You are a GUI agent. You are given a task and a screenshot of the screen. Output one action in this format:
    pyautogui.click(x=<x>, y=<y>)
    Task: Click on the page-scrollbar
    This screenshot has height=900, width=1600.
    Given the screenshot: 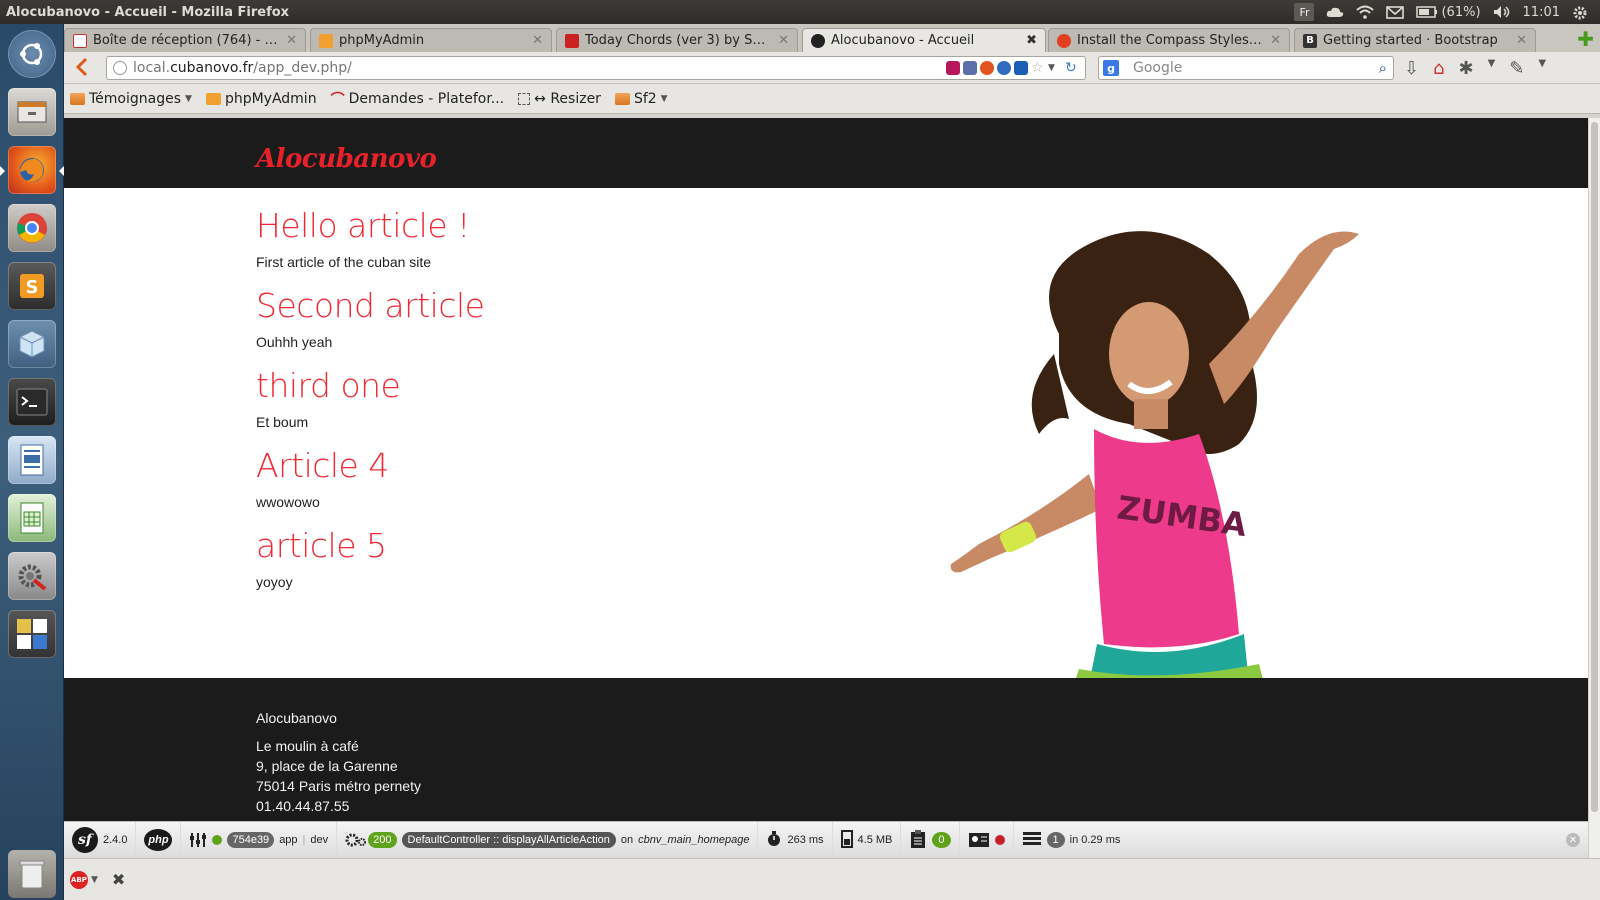 What is the action you would take?
    pyautogui.click(x=1594, y=488)
    